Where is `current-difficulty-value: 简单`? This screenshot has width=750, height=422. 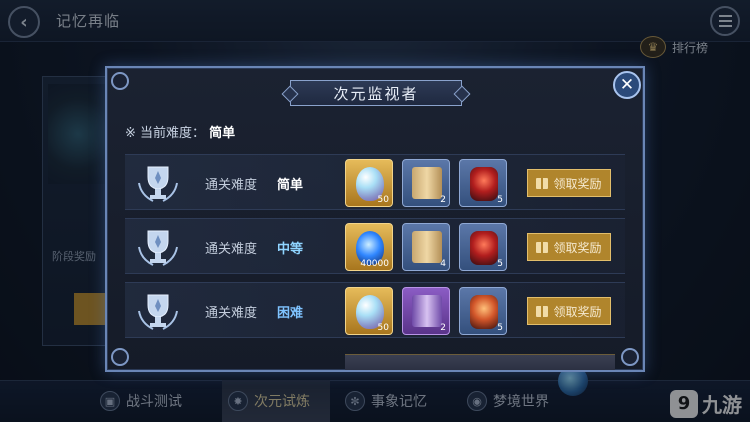 current-difficulty-value: 简单 is located at coordinates (222, 133).